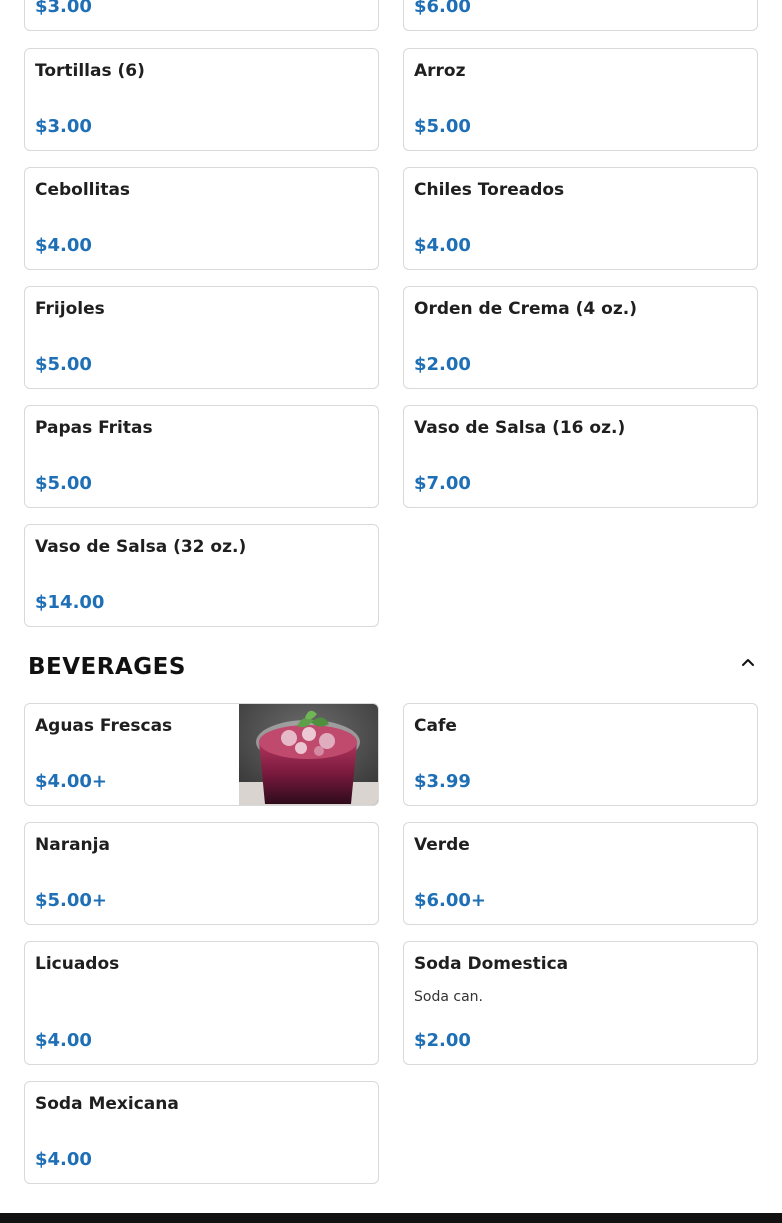 Image resolution: width=782 pixels, height=1223 pixels. Describe the element at coordinates (520, 428) in the screenshot. I see `menu-item-name: Vaso de Salsa (16 oz.)` at that location.